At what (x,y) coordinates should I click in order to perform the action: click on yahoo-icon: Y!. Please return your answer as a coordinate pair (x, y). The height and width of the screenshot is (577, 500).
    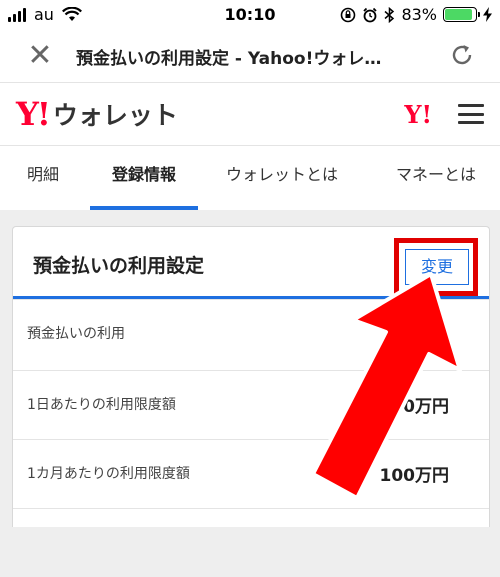
    Looking at the image, I should click on (418, 114).